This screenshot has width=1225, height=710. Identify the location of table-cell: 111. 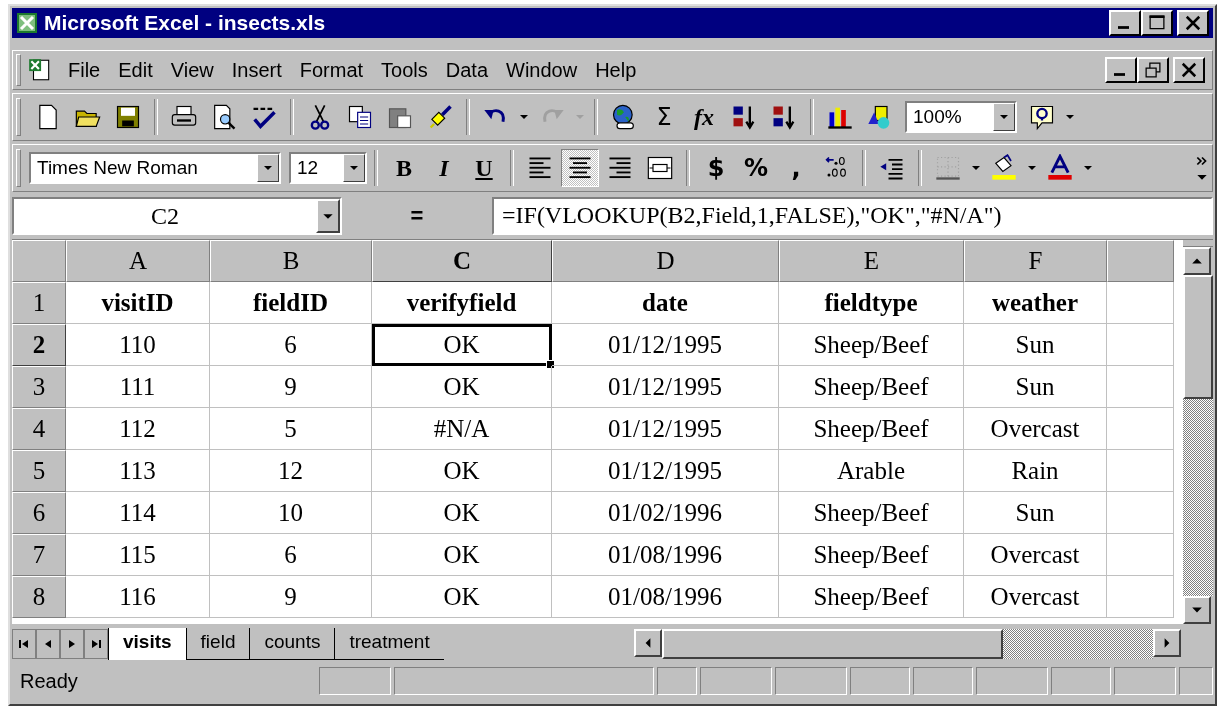
(138, 387).